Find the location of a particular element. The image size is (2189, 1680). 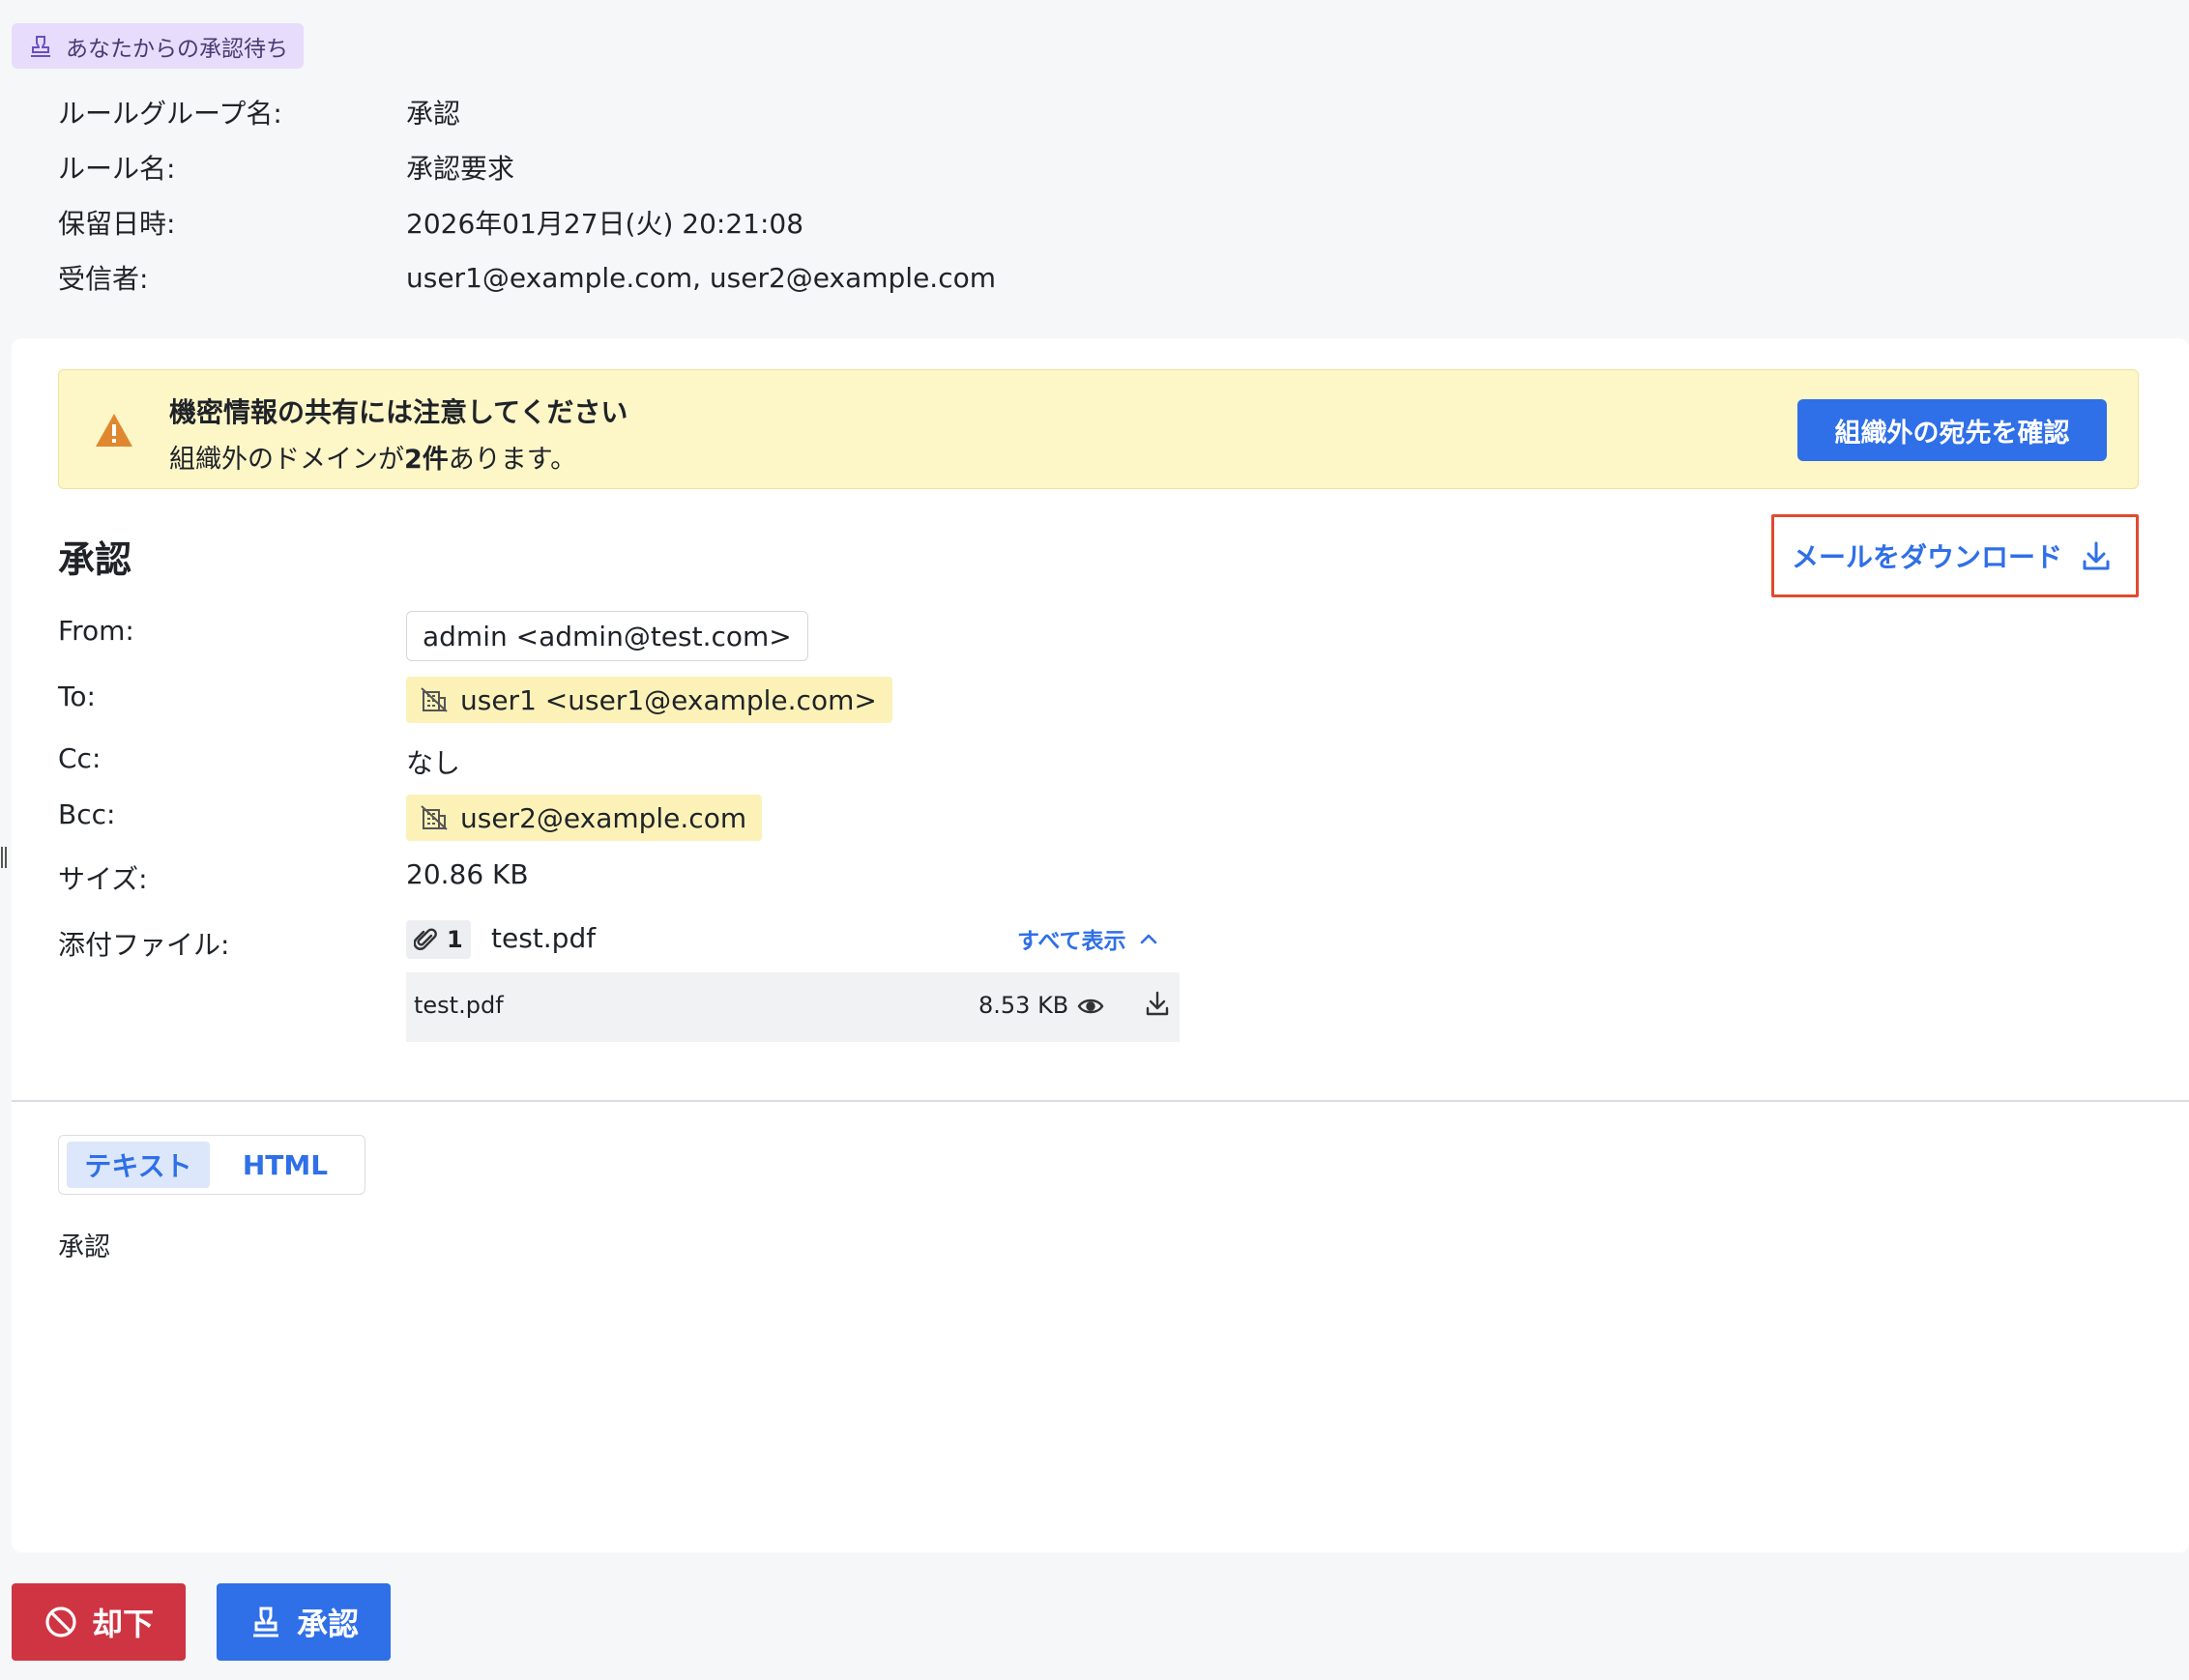

meta-rule-group-label: ルールグループ名: is located at coordinates (170, 114).